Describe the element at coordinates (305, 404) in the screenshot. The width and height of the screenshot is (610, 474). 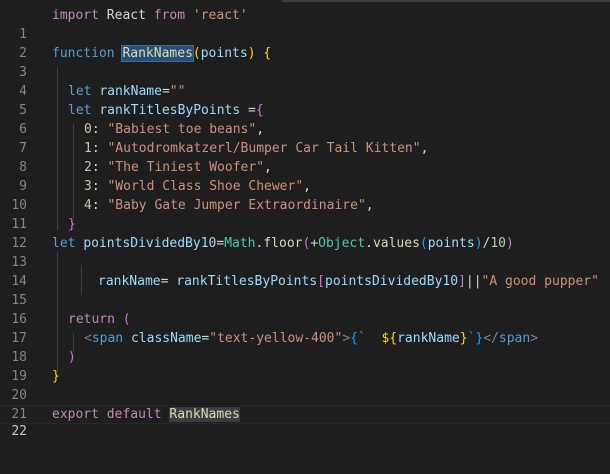
I see `code-line: 21` at that location.